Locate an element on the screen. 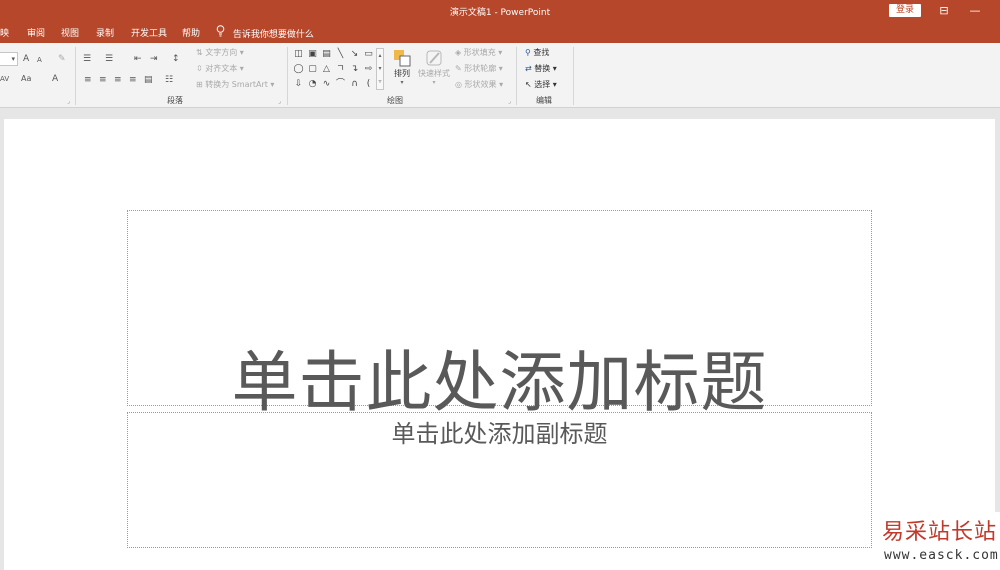 The image size is (1000, 570). tell-me-label: 告诉我你想要做什么 is located at coordinates (273, 35).